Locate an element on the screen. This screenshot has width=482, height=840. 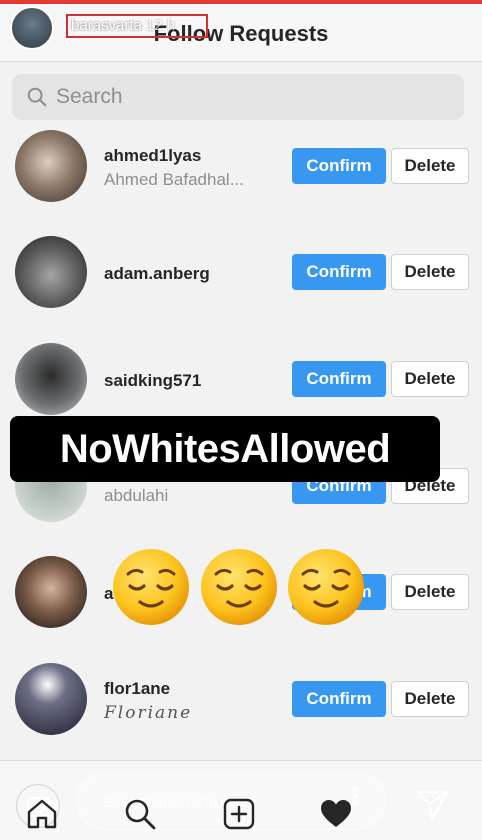
home-icon is located at coordinates (42, 814).